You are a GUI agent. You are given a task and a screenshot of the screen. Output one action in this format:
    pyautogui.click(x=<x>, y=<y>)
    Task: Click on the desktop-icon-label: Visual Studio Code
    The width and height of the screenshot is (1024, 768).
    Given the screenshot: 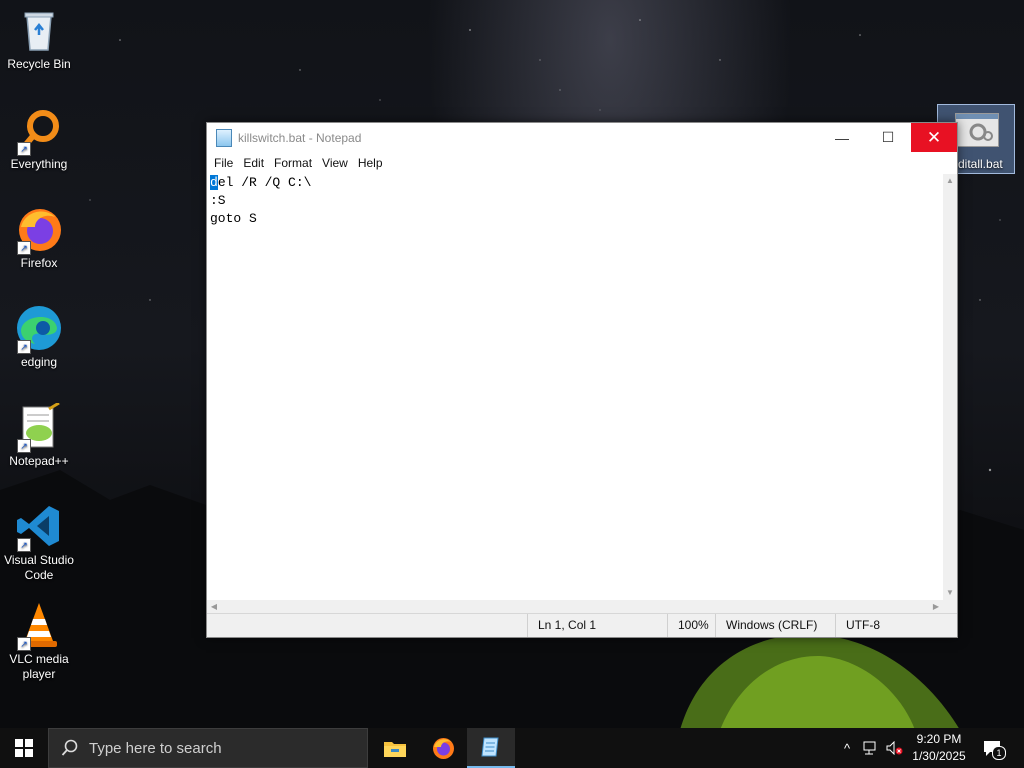 What is the action you would take?
    pyautogui.click(x=39, y=567)
    